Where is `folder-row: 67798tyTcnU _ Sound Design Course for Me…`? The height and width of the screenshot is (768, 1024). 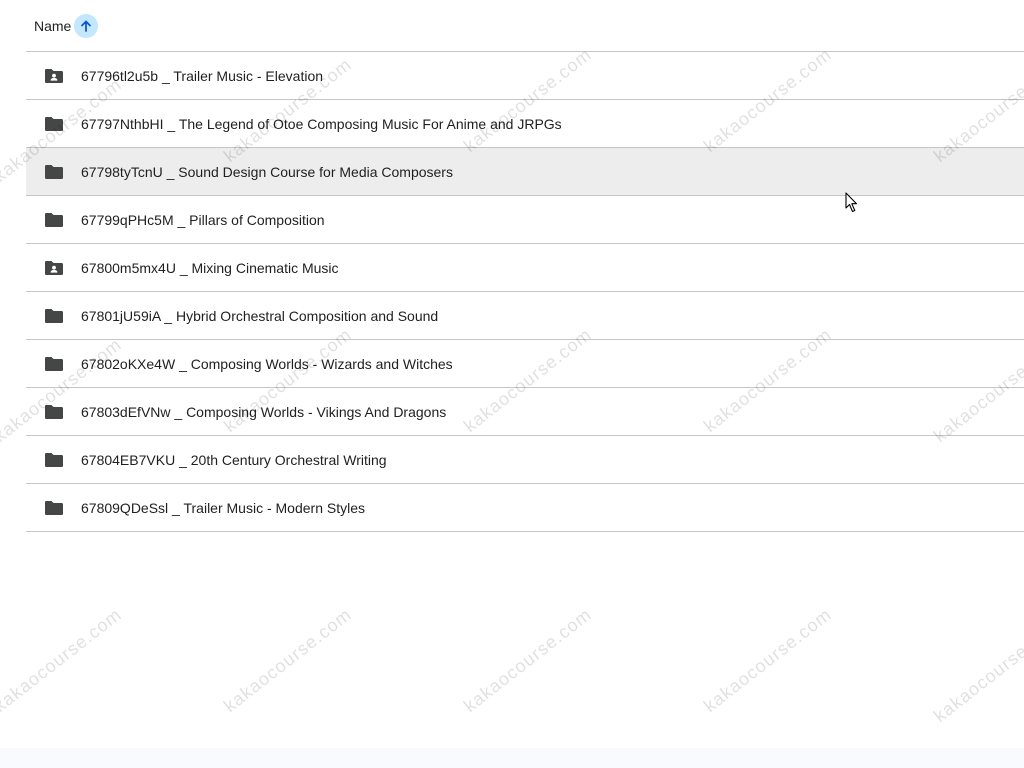
folder-row: 67798tyTcnU _ Sound Design Course for Me… is located at coordinates (525, 172).